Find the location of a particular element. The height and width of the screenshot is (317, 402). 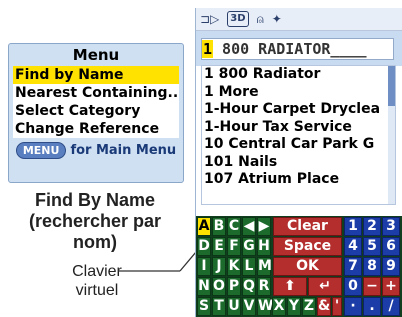

key-digit-0-2: 3 is located at coordinates (391, 226).